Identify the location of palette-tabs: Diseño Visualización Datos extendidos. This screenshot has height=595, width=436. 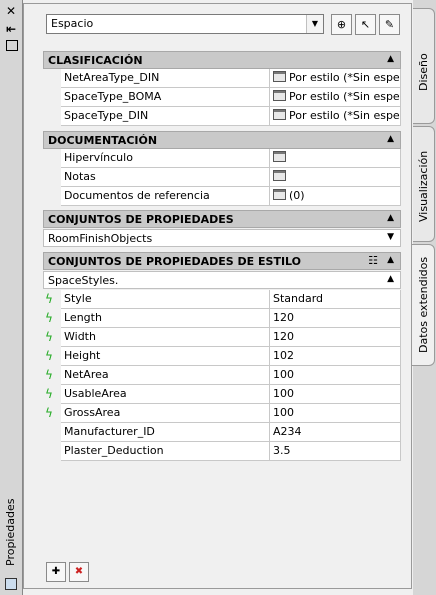
(424, 297).